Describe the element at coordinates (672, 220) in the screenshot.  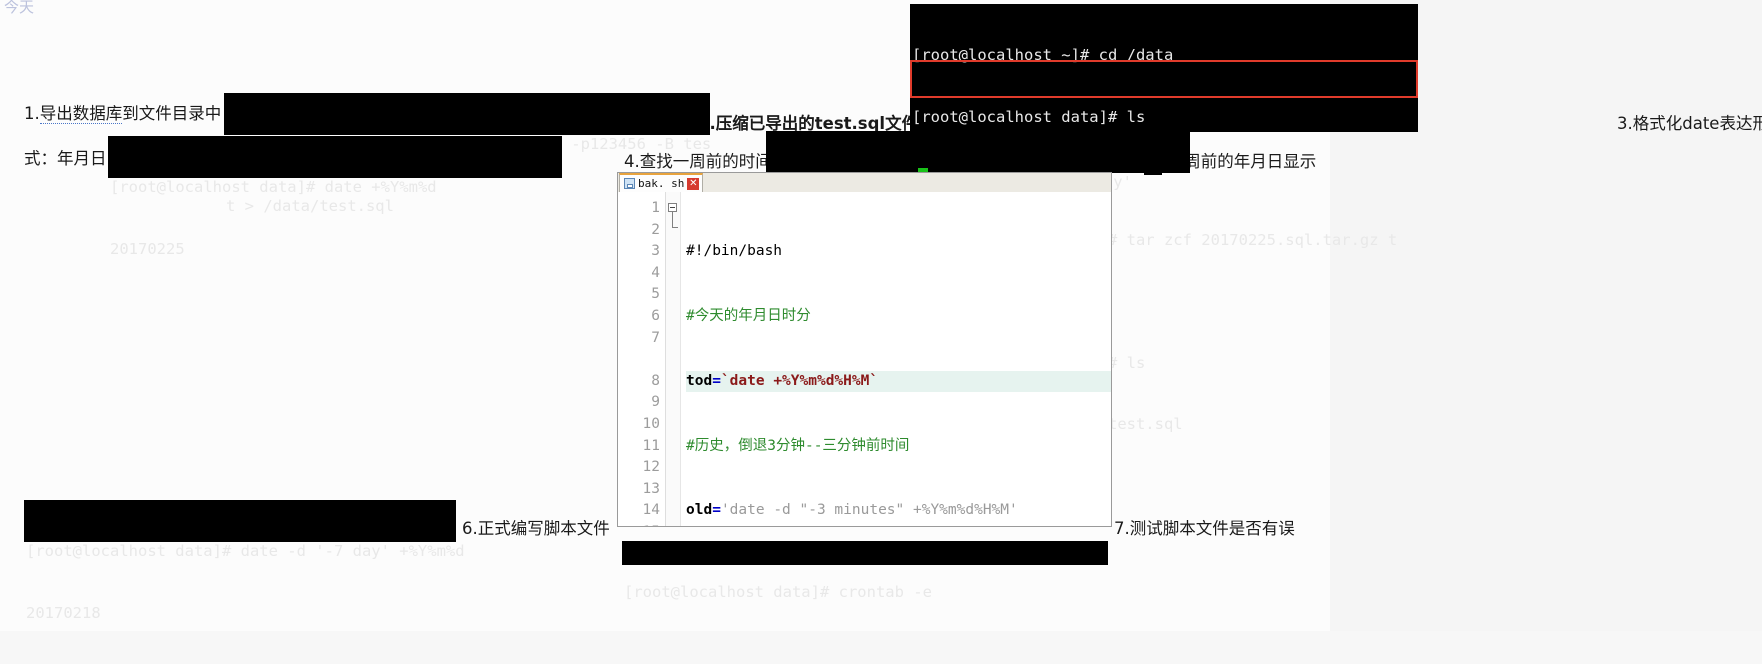
I see `fold-line` at that location.